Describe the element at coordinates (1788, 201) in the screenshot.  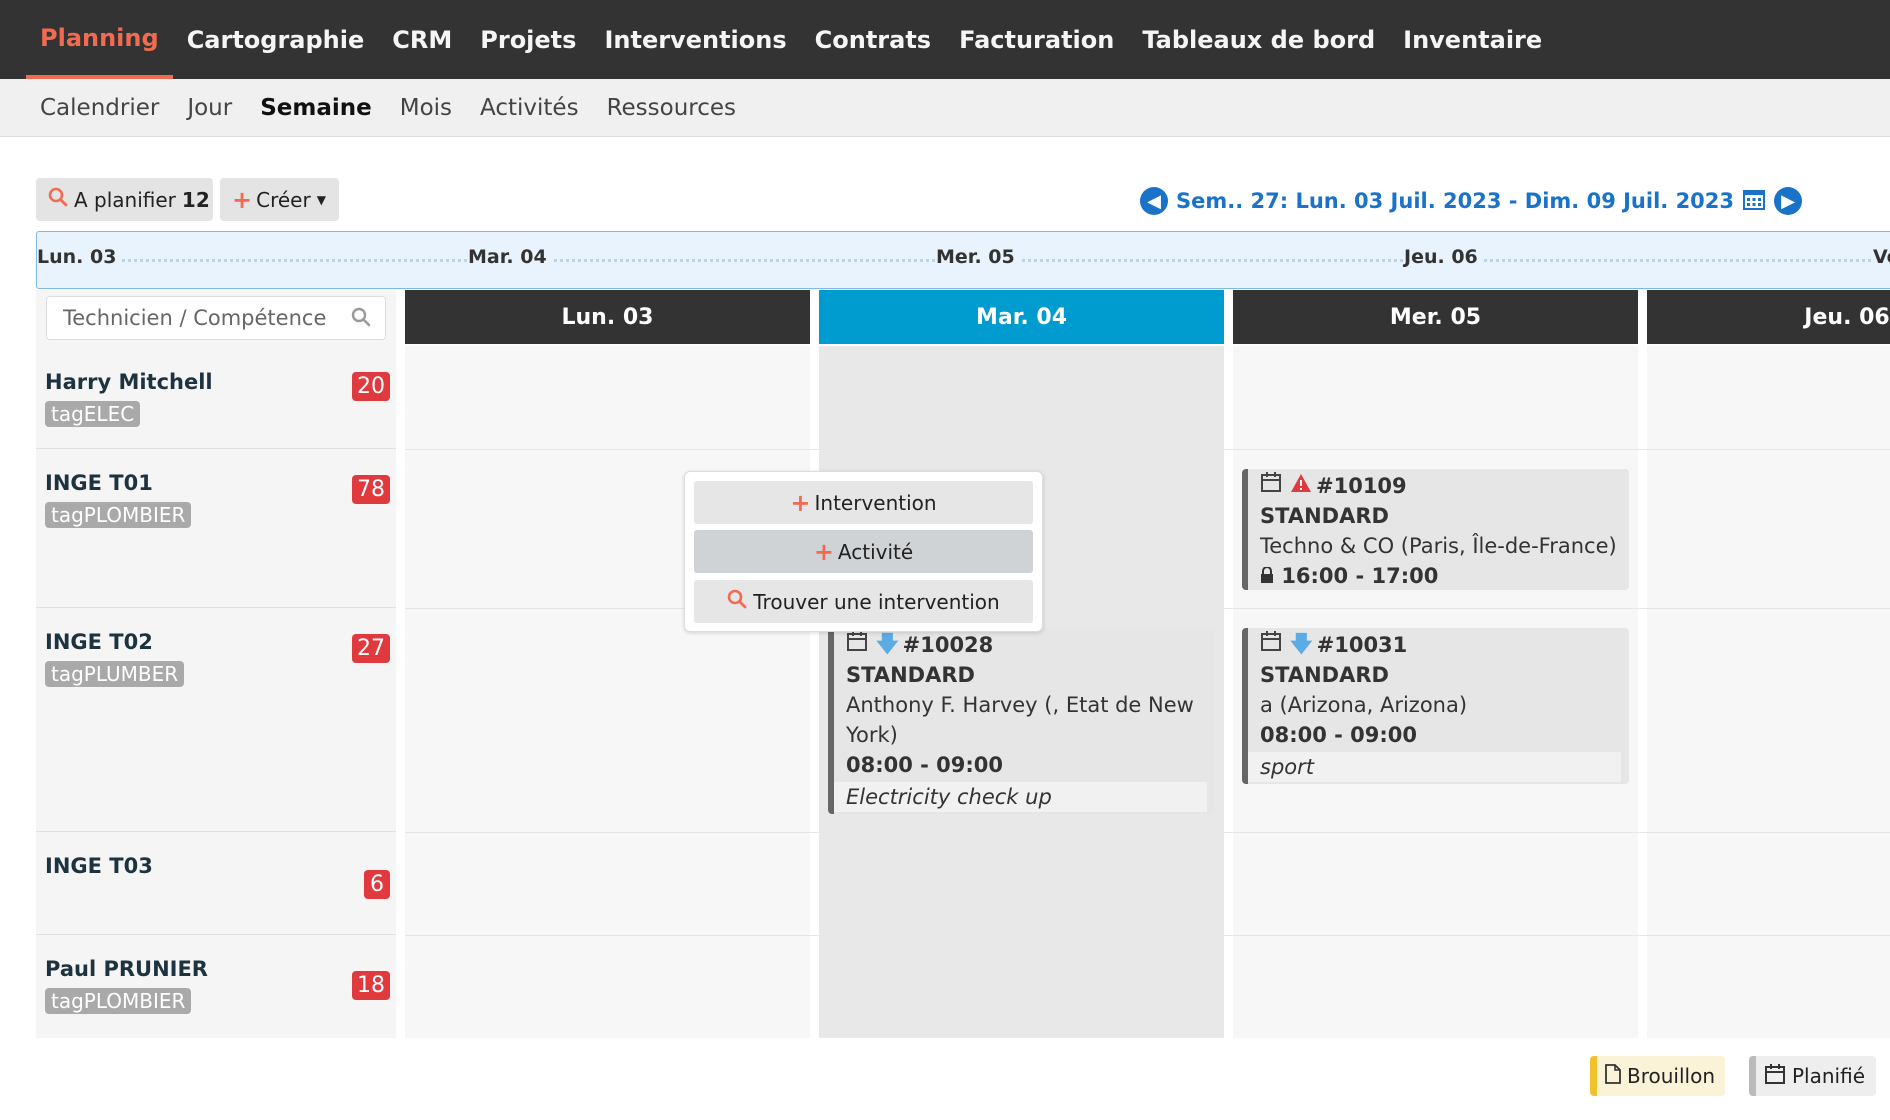
I see `next-week-icon: ▶` at that location.